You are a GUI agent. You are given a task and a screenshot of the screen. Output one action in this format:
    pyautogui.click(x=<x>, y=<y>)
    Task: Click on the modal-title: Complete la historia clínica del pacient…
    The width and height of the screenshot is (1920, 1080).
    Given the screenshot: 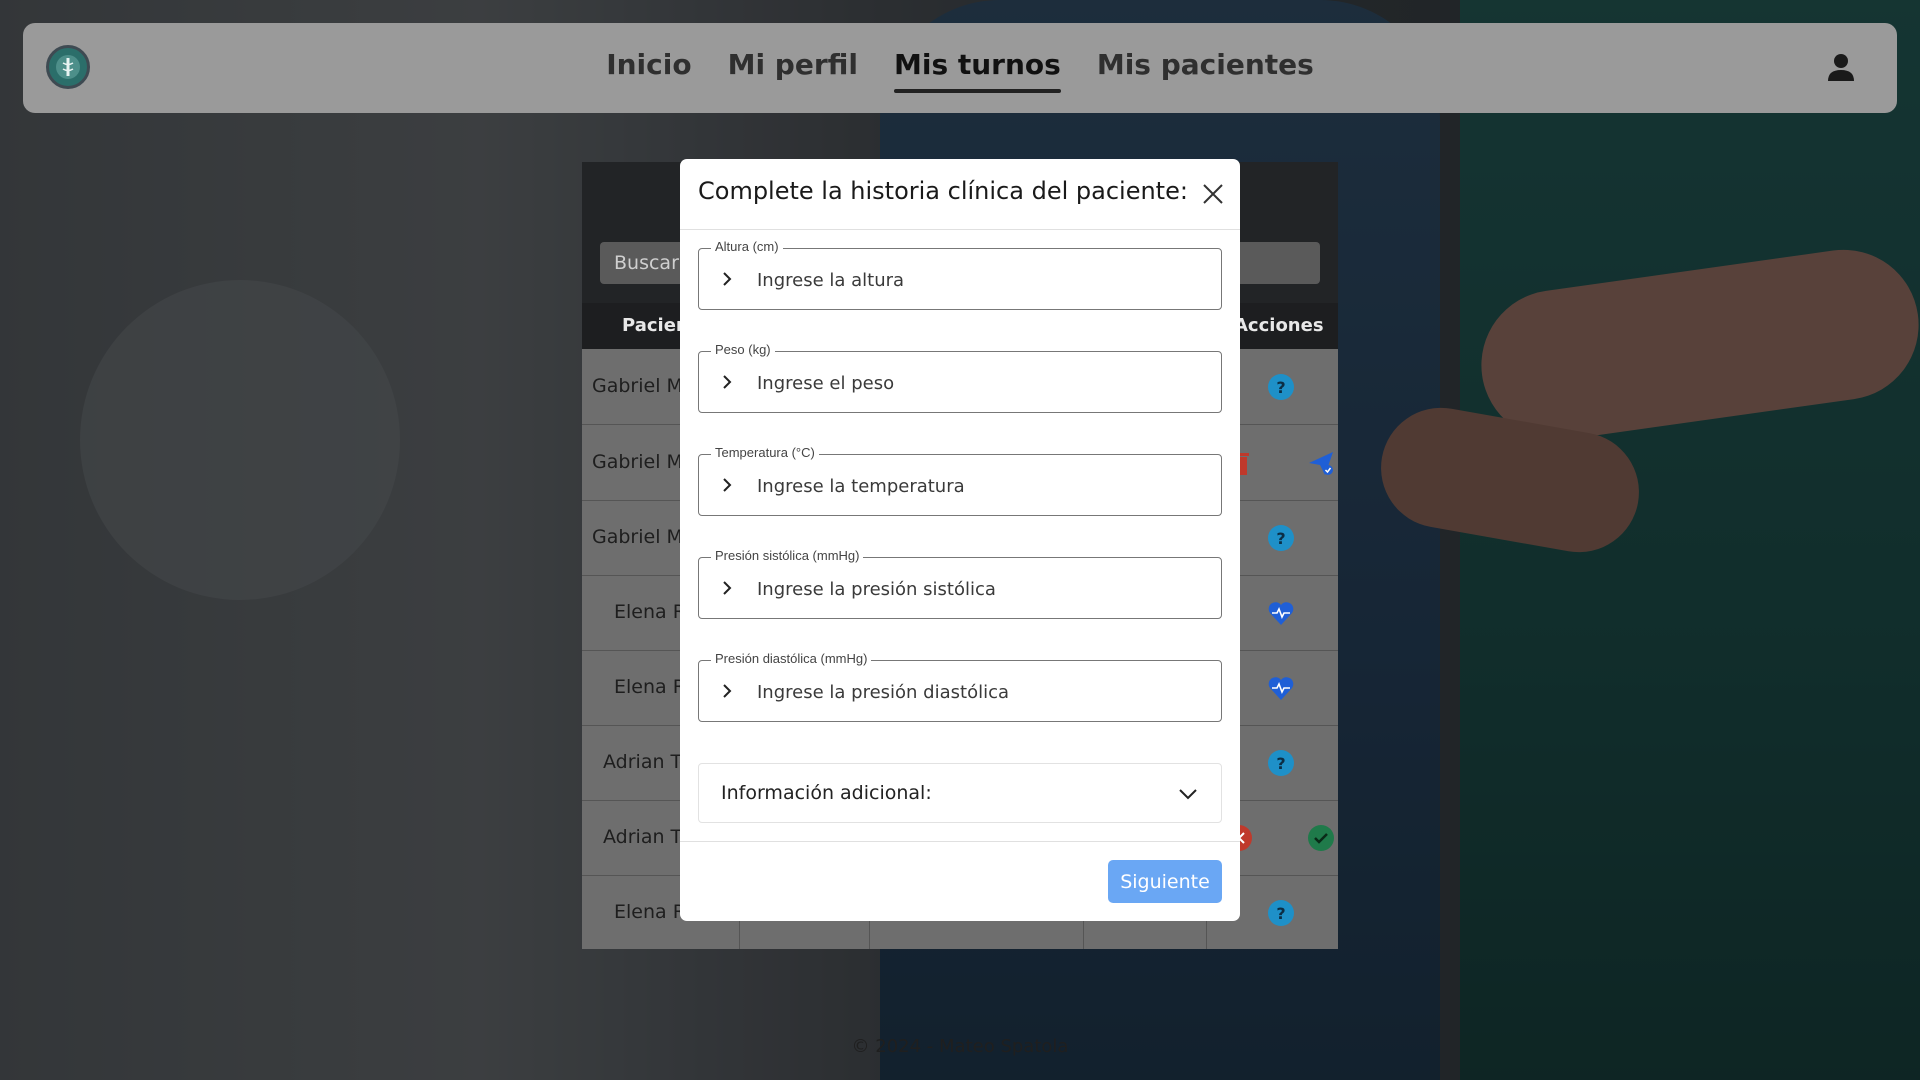 What is the action you would take?
    pyautogui.click(x=943, y=191)
    